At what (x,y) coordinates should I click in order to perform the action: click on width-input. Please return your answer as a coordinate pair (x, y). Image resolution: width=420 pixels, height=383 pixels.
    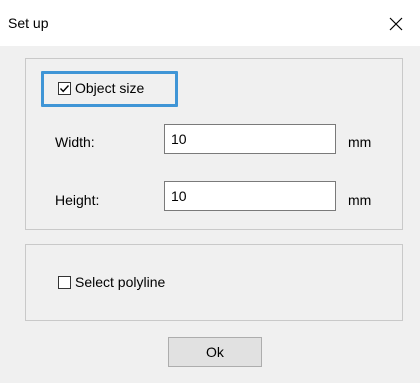
    Looking at the image, I should click on (250, 139).